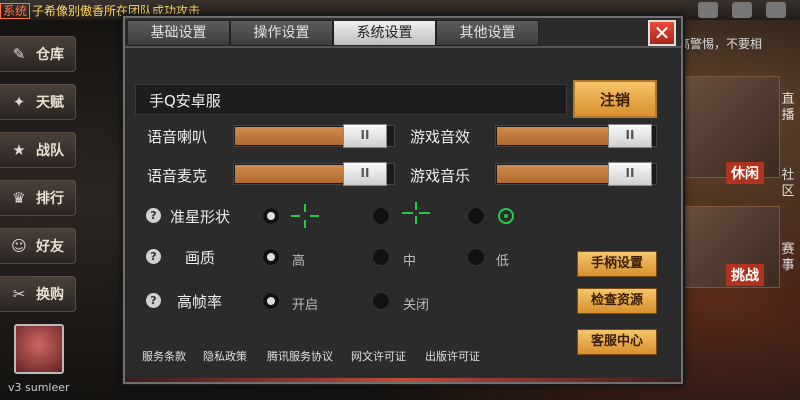  What do you see at coordinates (39, 387) in the screenshot?
I see `player-name: v3 sumleer` at bounding box center [39, 387].